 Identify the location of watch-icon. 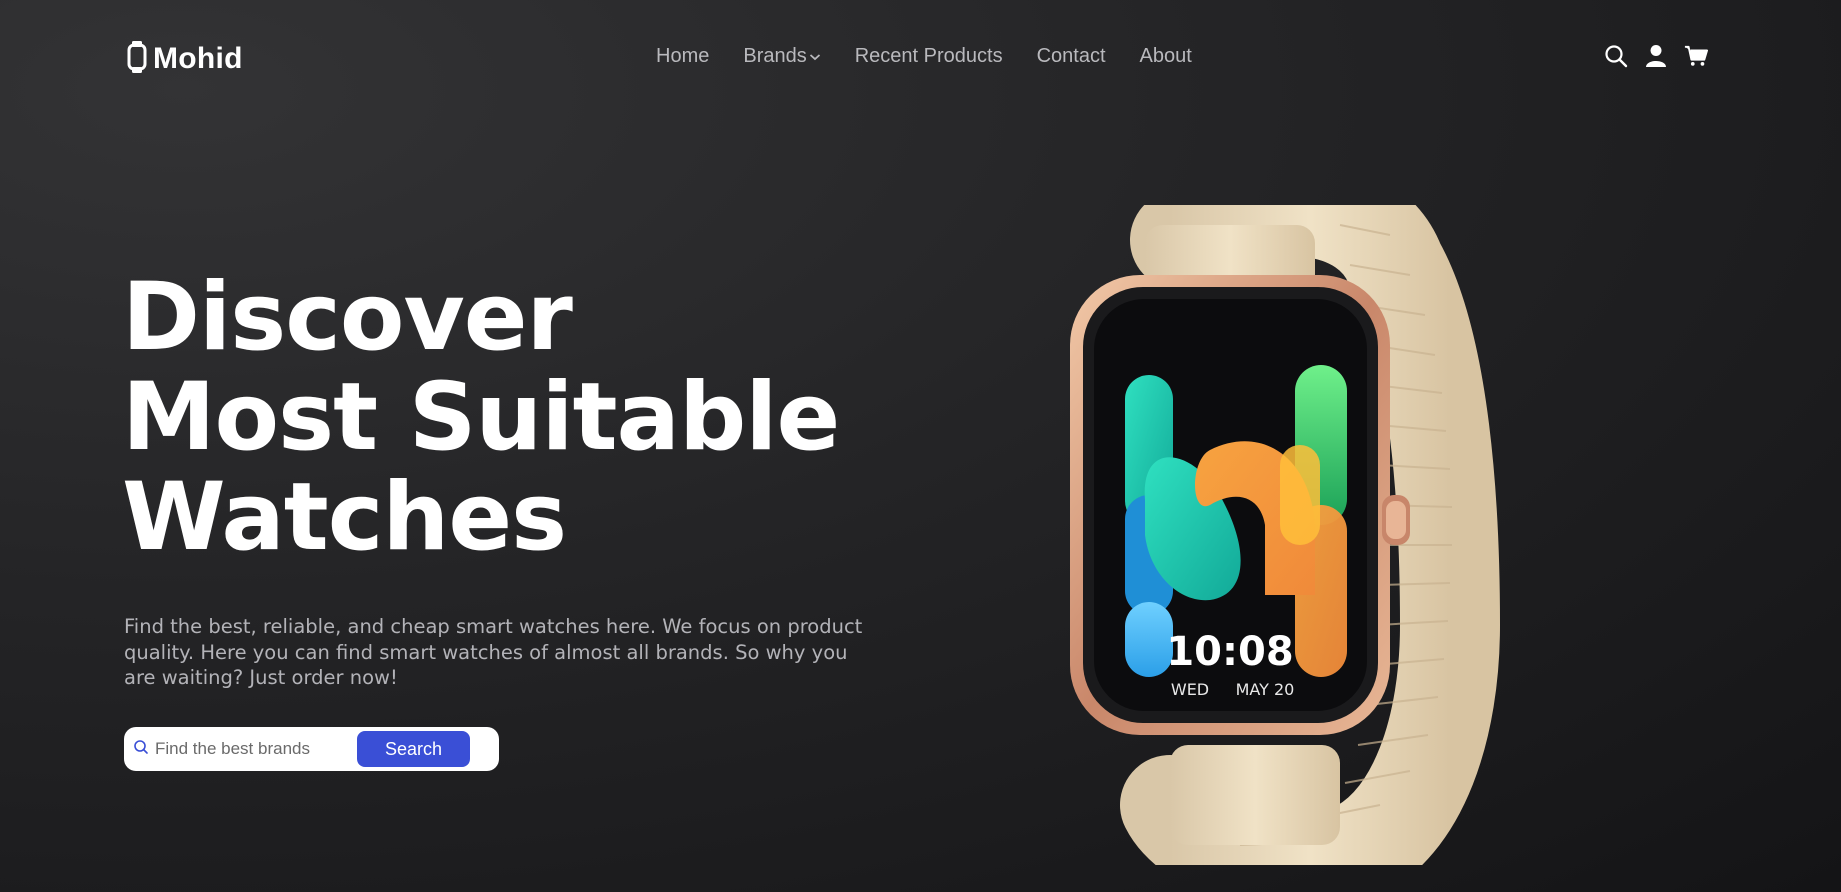
(137, 59).